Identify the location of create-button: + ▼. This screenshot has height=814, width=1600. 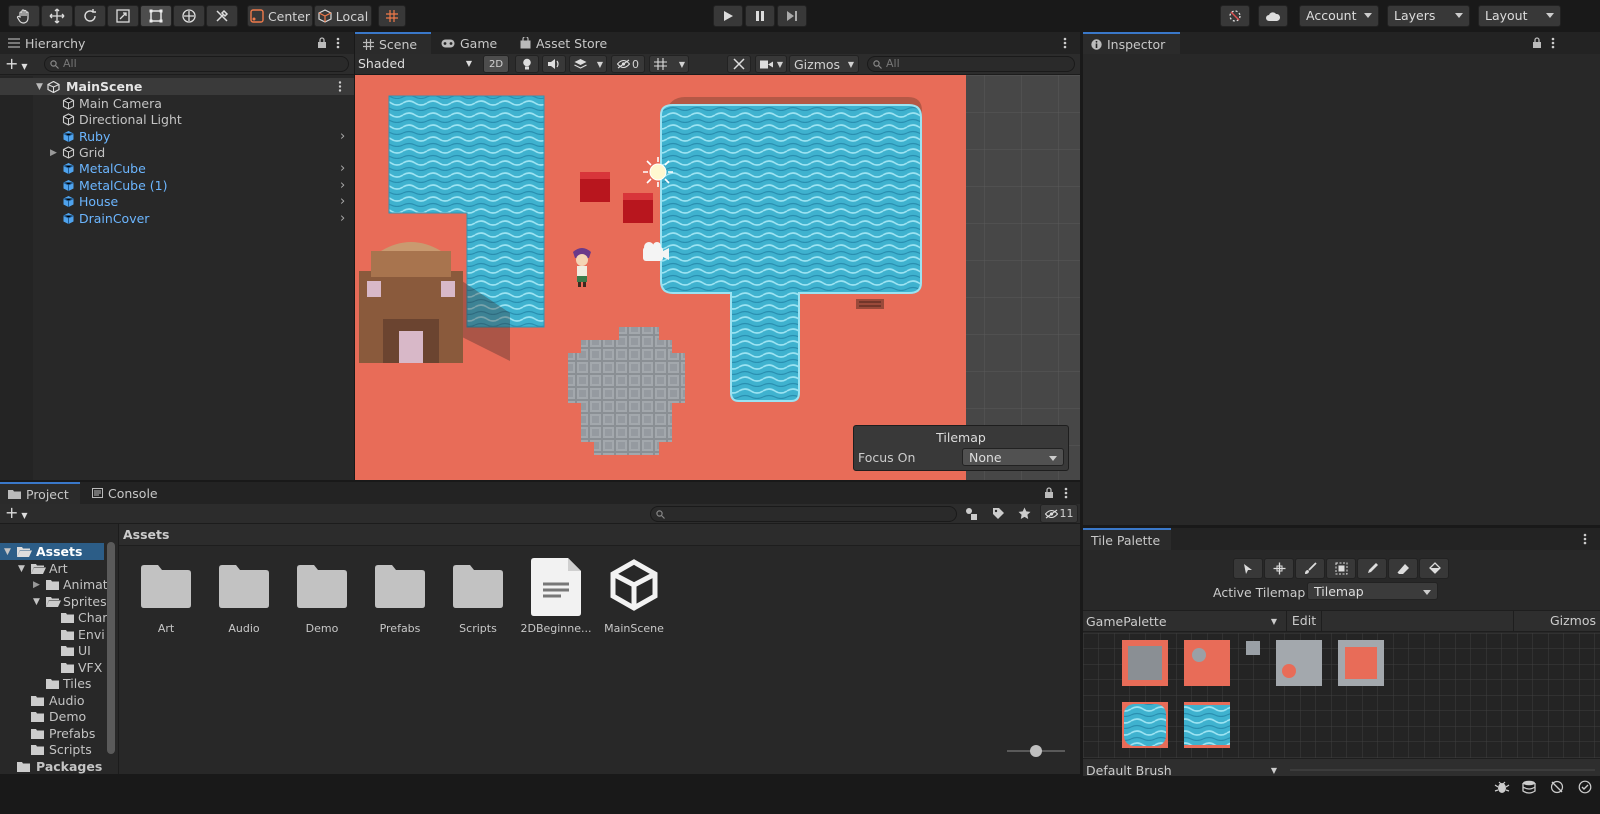
(16, 65).